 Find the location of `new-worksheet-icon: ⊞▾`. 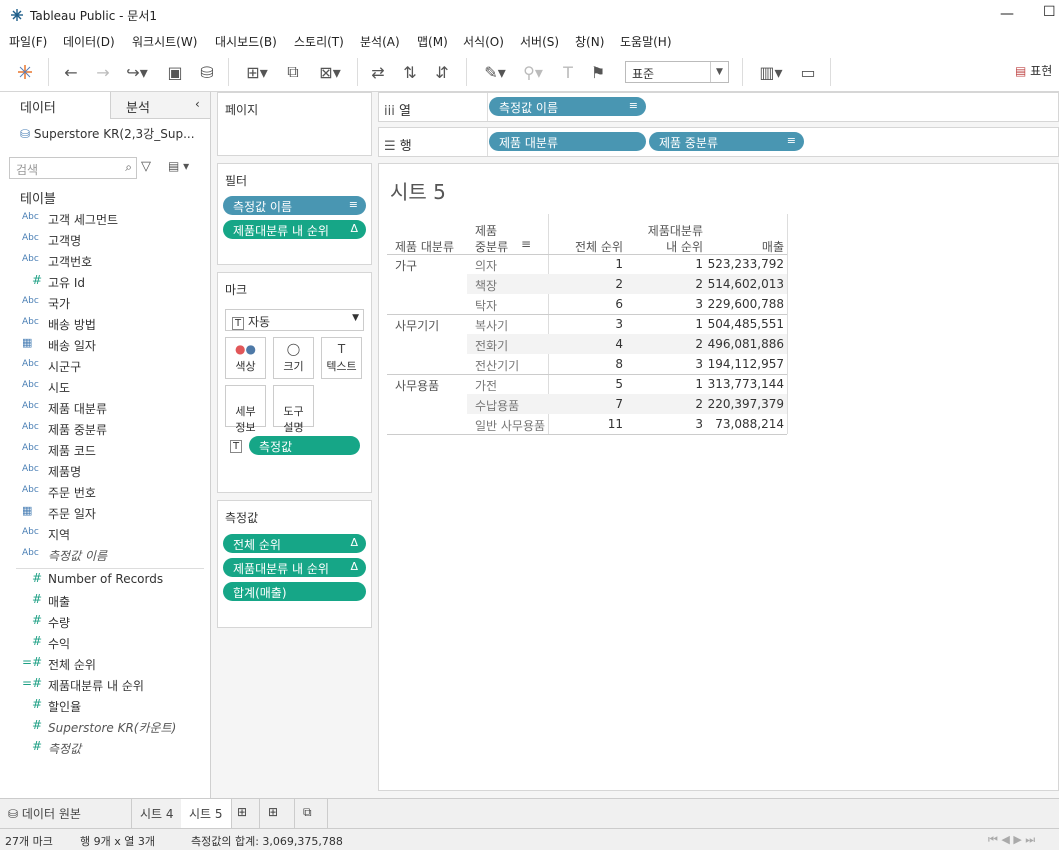

new-worksheet-icon: ⊞▾ is located at coordinates (257, 72).